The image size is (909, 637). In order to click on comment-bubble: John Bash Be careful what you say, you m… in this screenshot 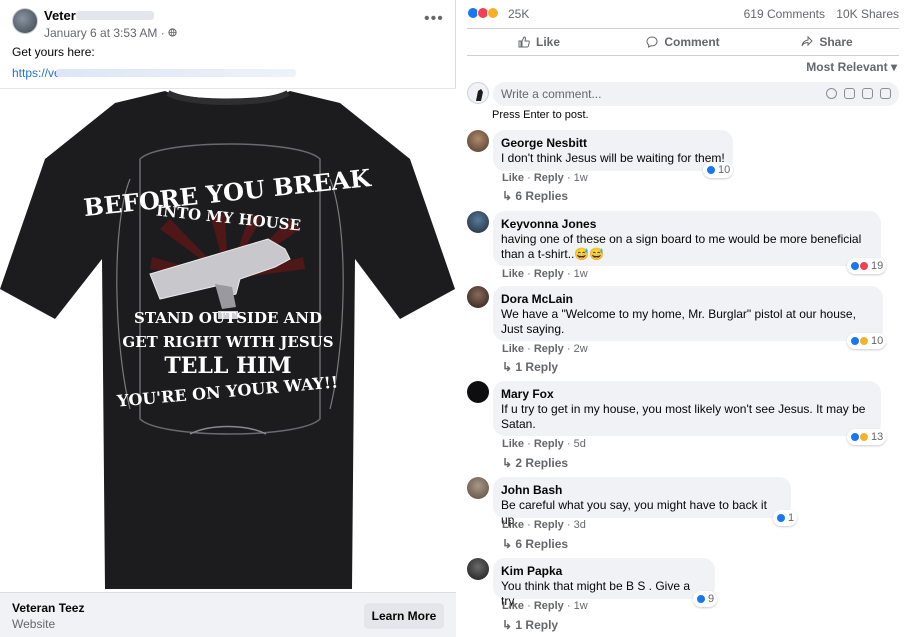, I will do `click(642, 502)`.